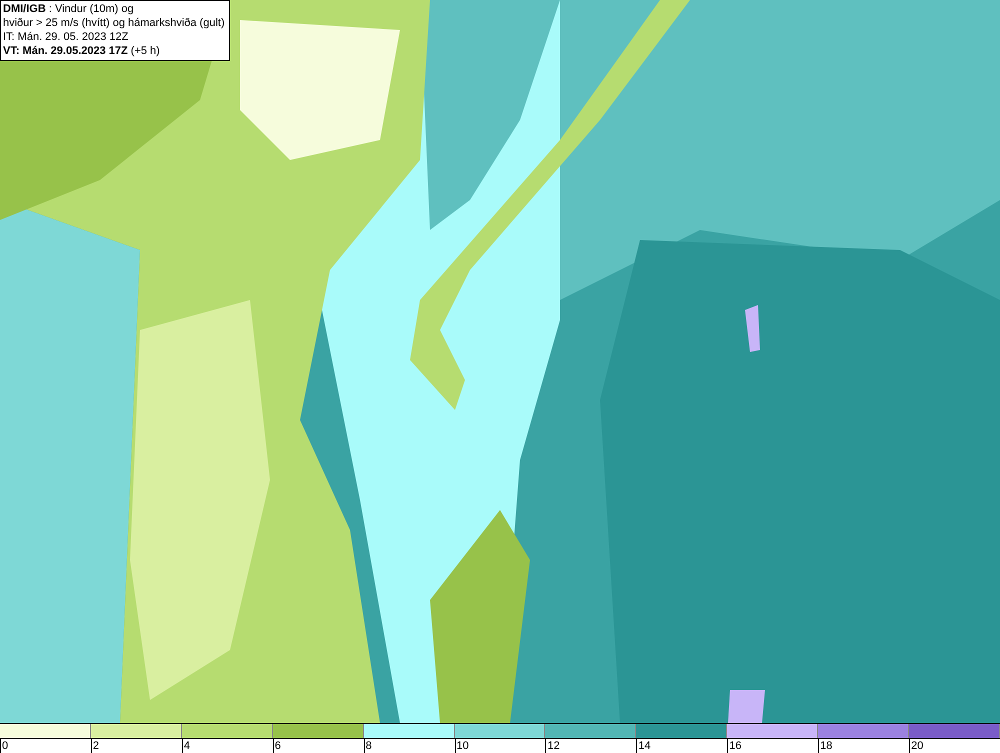 This screenshot has height=753, width=1000. Describe the element at coordinates (277, 746) in the screenshot. I see `legend-label: 6` at that location.